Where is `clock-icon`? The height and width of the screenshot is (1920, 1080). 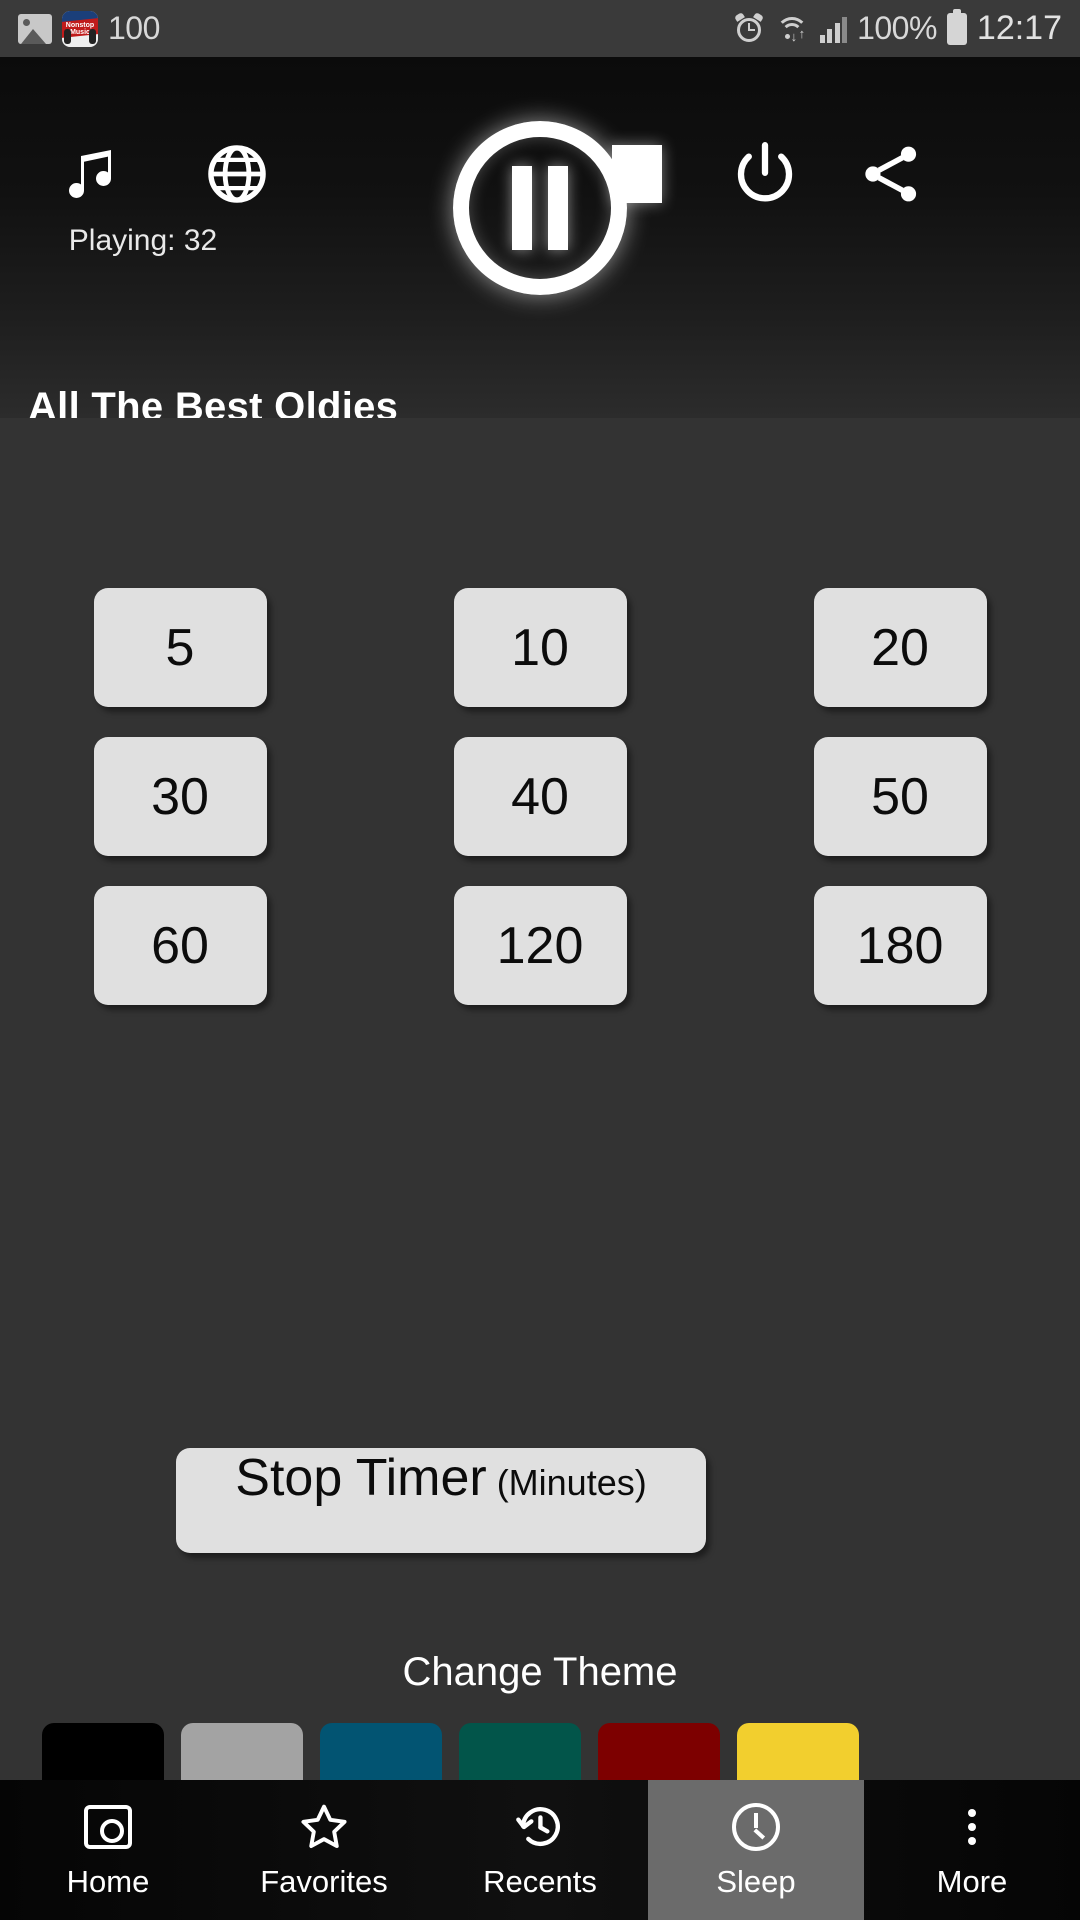 clock-icon is located at coordinates (756, 1827).